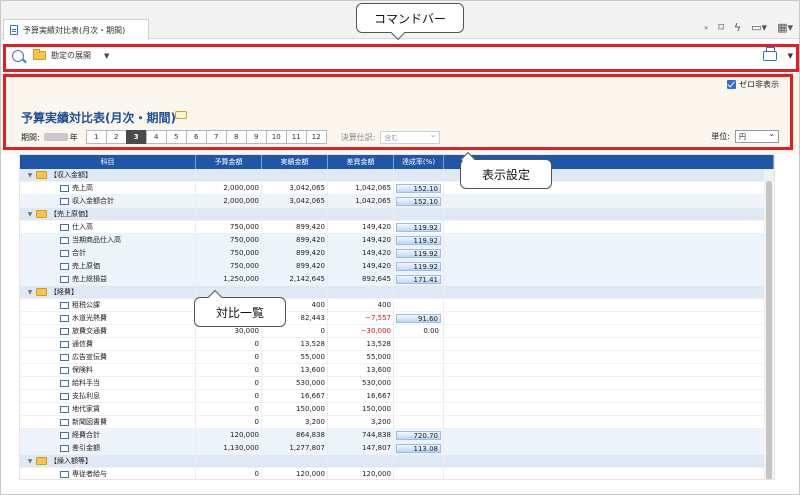 Image resolution: width=800 pixels, height=495 pixels. What do you see at coordinates (397, 279) in the screenshot?
I see `table-row: 売上総損益 1,250,000 2,142,645 892,645 171.41` at bounding box center [397, 279].